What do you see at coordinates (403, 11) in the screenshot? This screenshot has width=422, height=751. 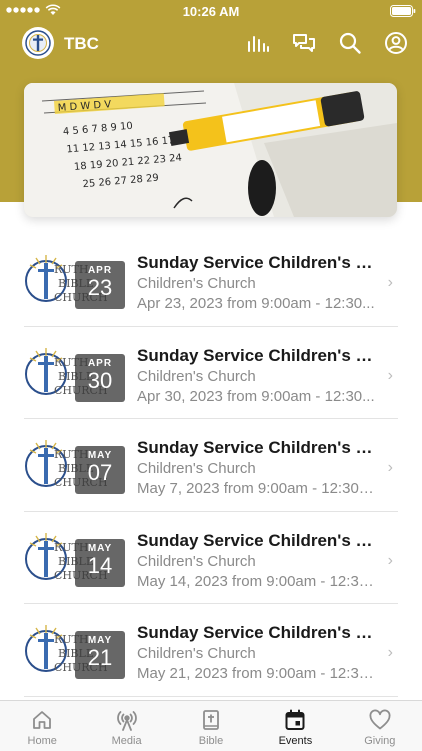 I see `battery-icon` at bounding box center [403, 11].